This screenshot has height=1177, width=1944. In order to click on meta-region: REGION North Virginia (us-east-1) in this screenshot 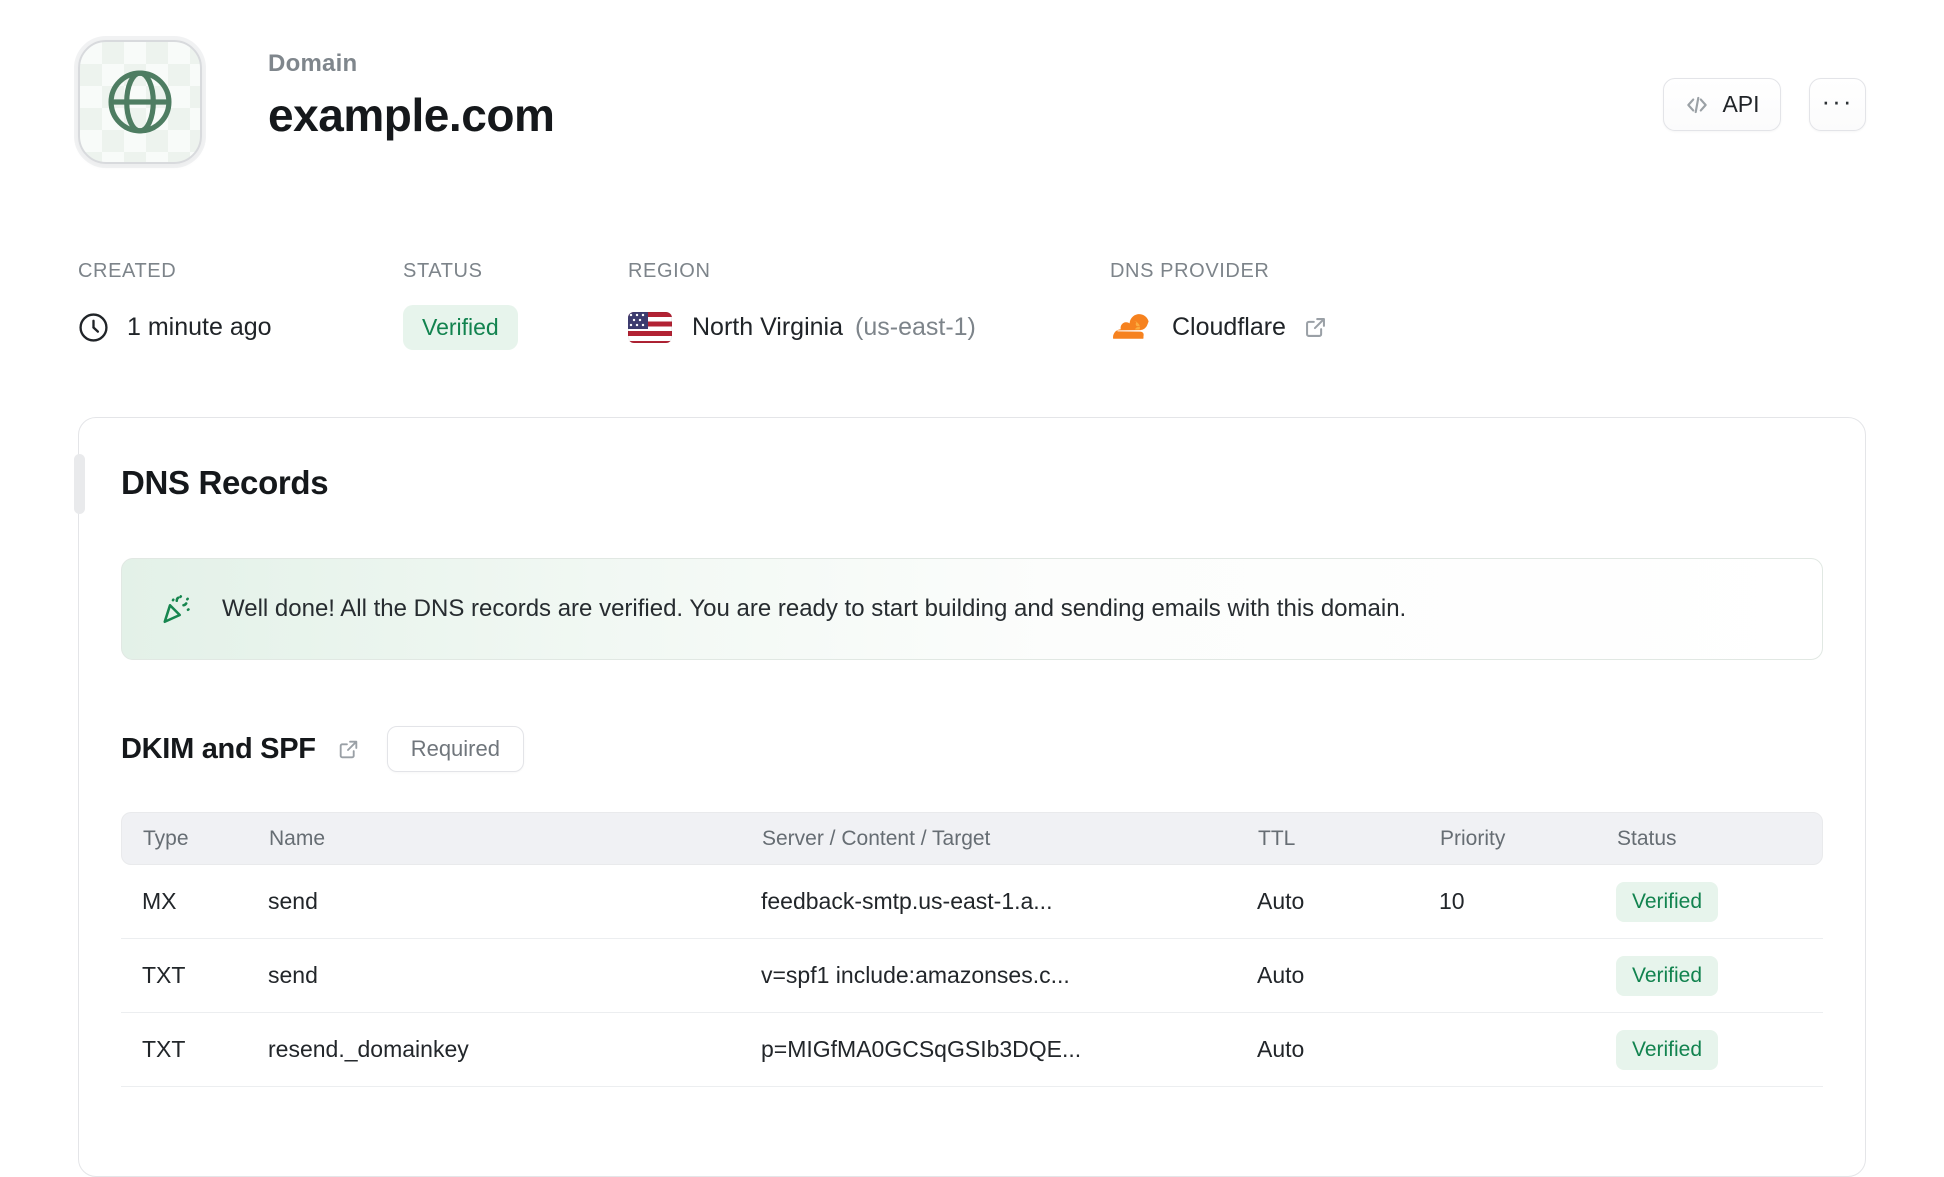, I will do `click(869, 305)`.